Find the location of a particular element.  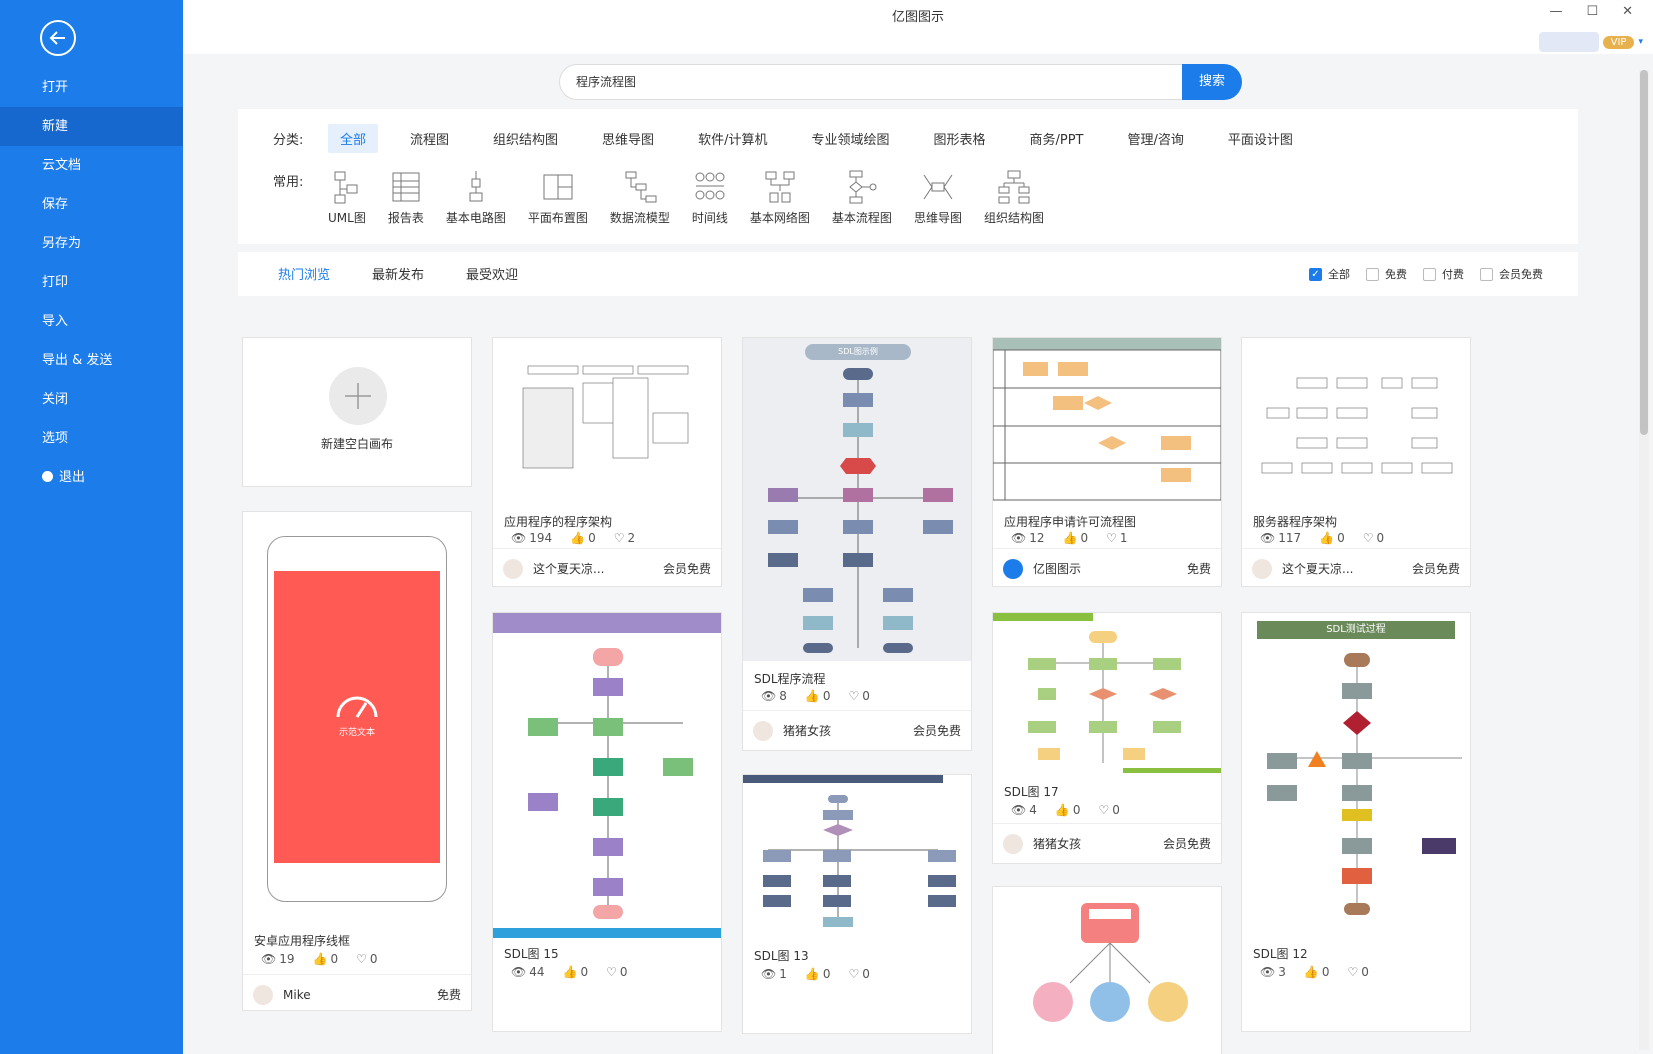

category-mindmap: 思维导图 is located at coordinates (628, 138).